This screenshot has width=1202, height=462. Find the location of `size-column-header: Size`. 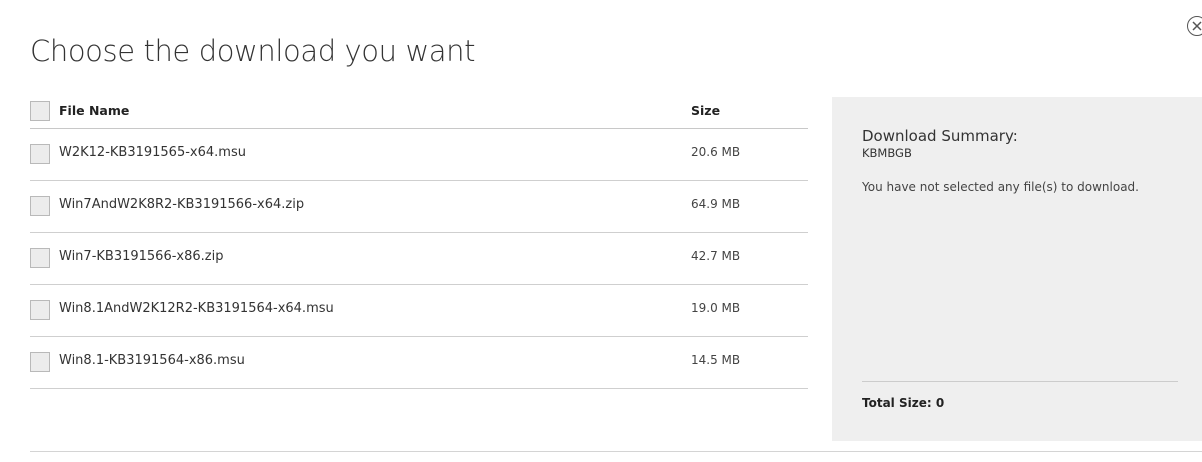

size-column-header: Size is located at coordinates (706, 110).